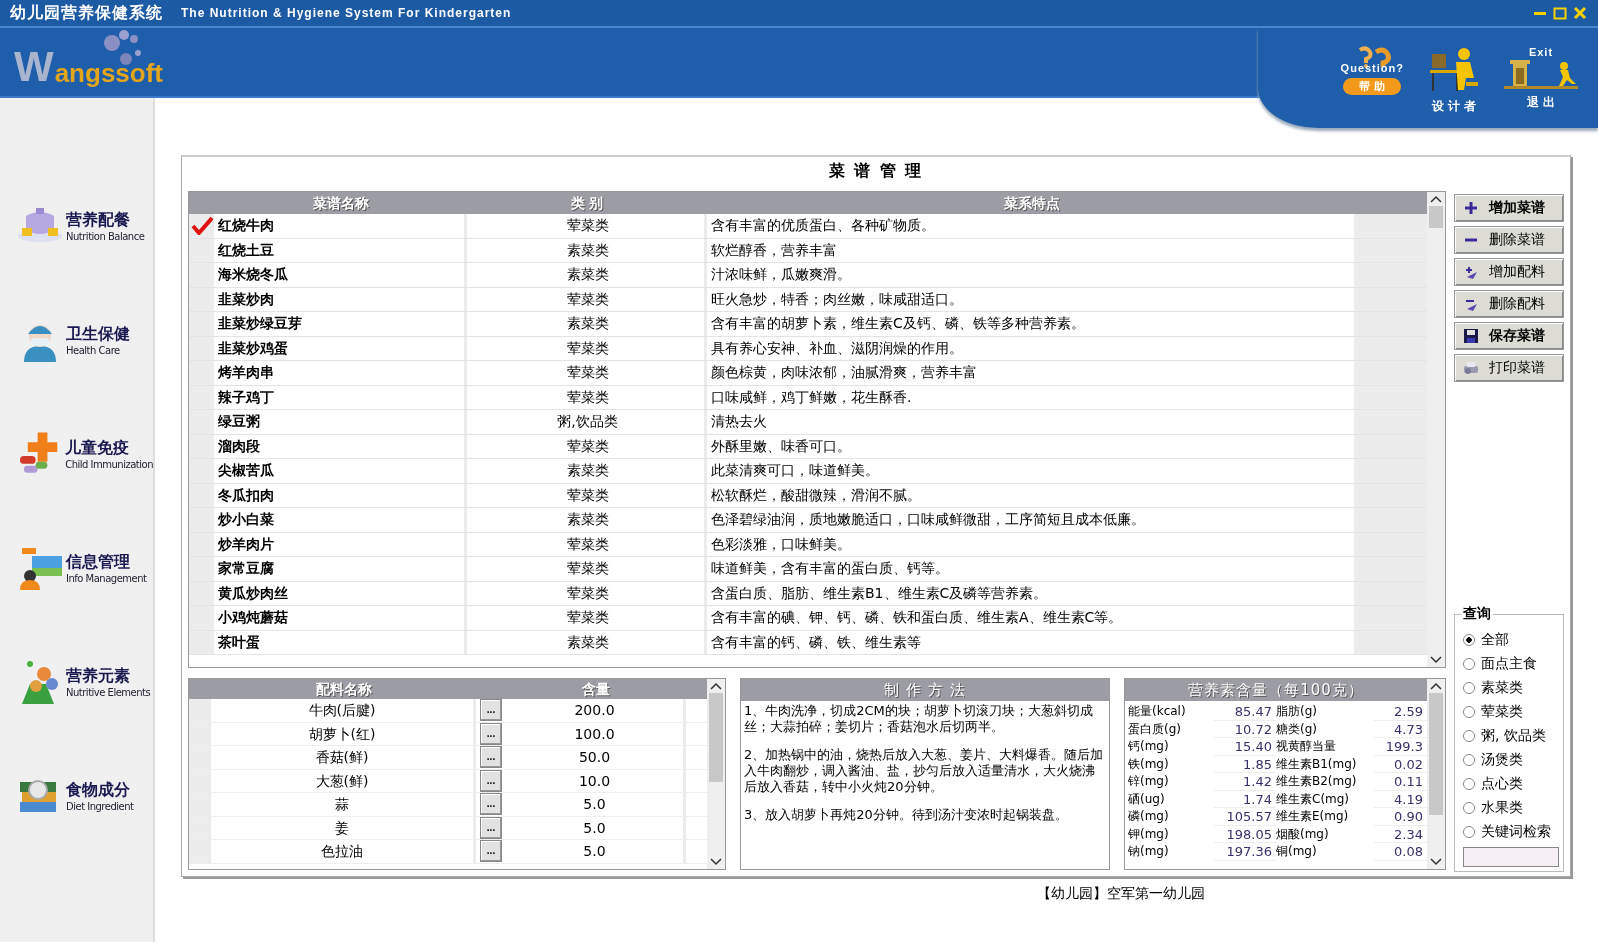 The height and width of the screenshot is (942, 1598). I want to click on sidebar-sublabel: Nutritive Elements, so click(108, 692).